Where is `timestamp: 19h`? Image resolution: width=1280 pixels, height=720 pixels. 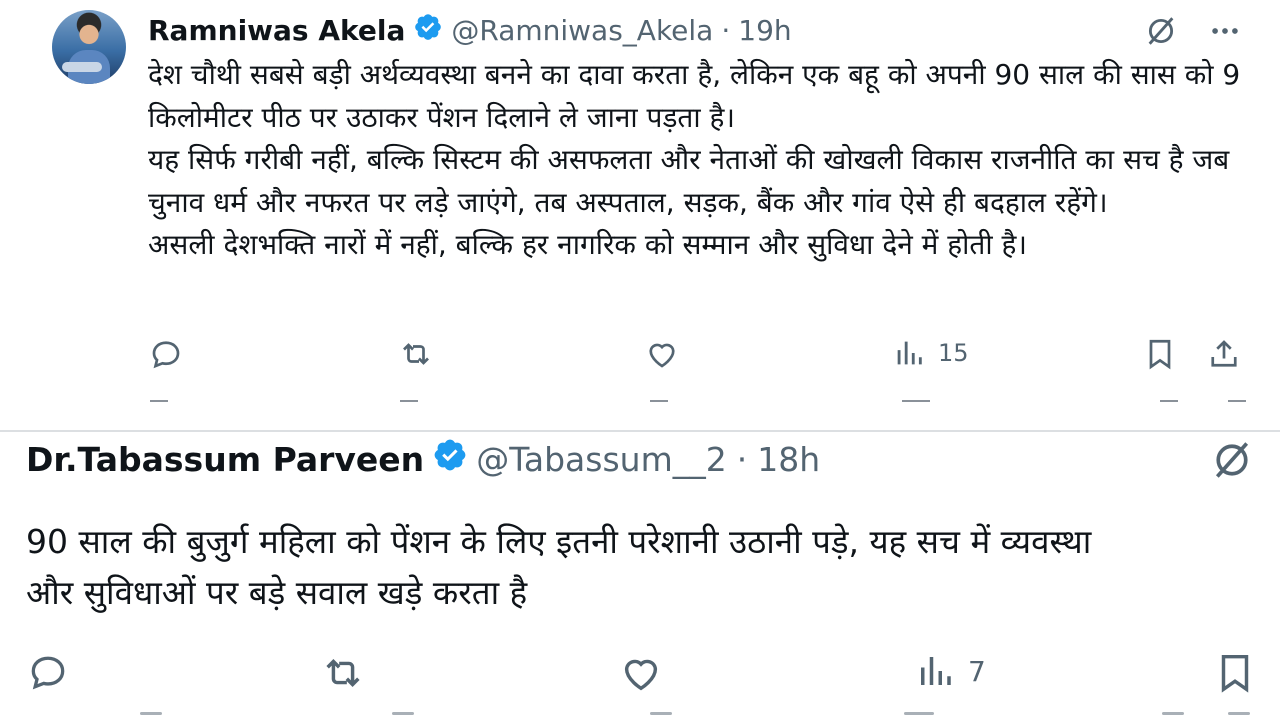 timestamp: 19h is located at coordinates (764, 30).